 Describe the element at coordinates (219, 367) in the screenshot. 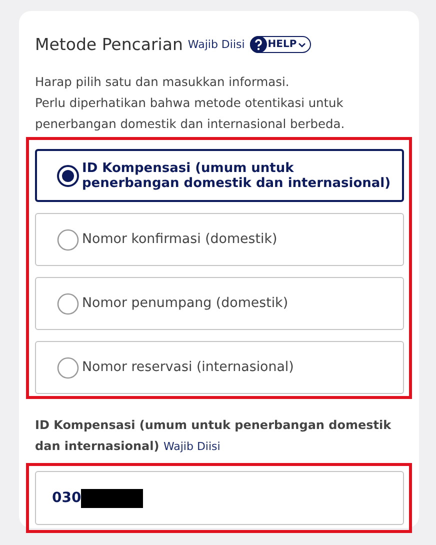

I see `radio-option: Nomor reservasi (internasional)` at that location.